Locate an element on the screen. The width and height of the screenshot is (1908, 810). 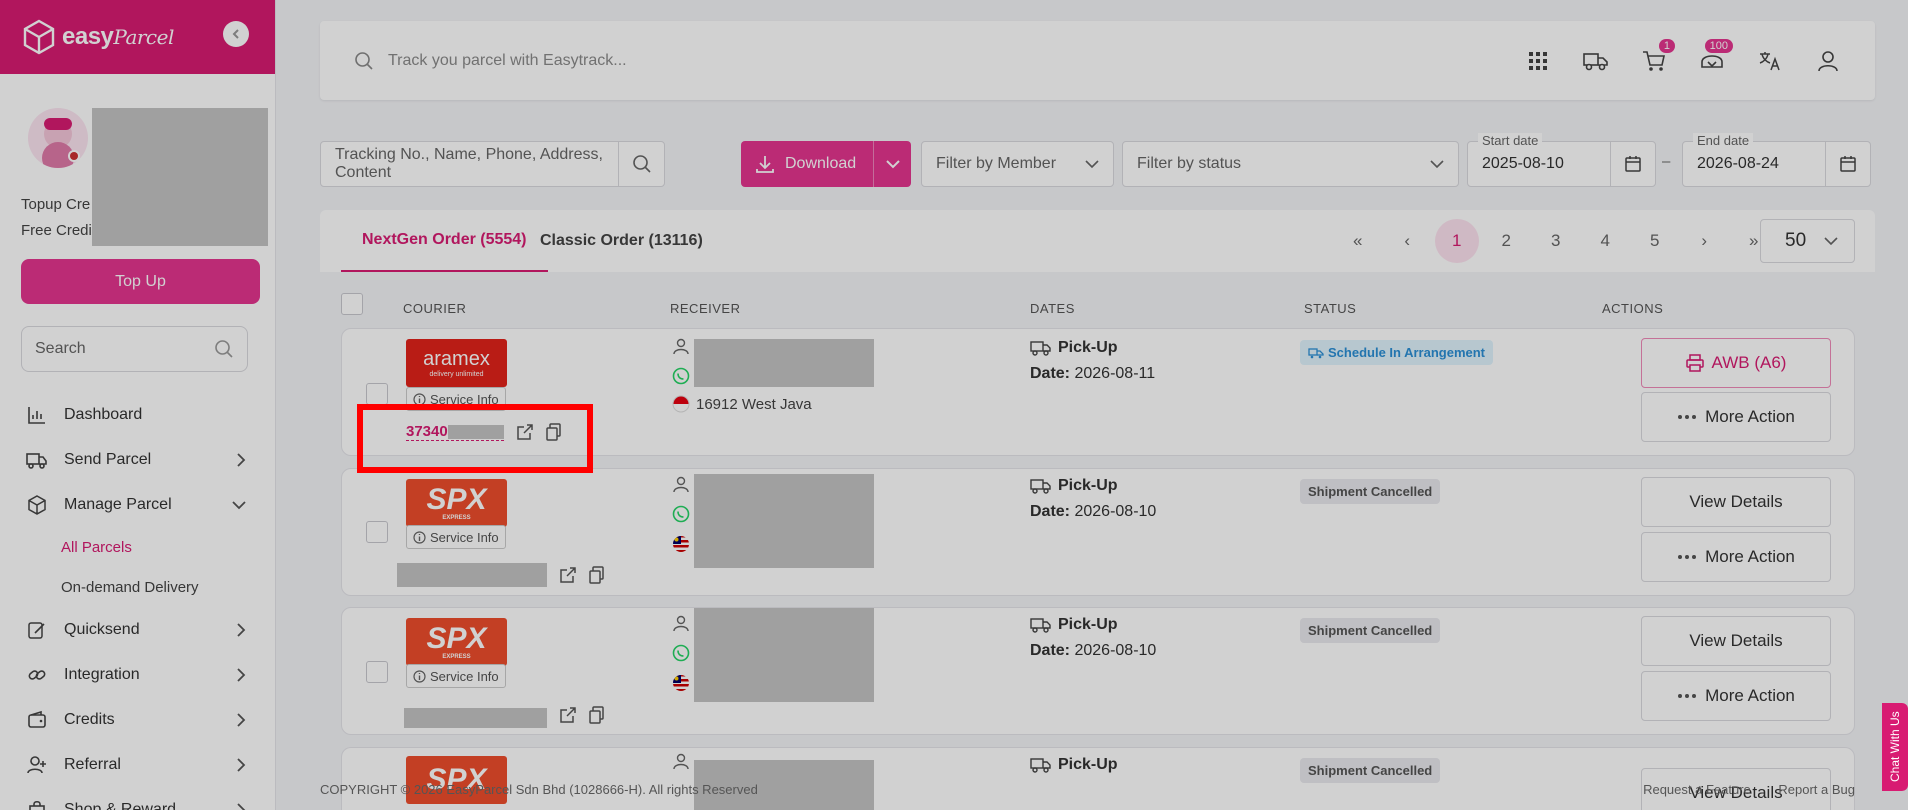
tab-nextgen-order: NextGen Order (5554) is located at coordinates (444, 241).